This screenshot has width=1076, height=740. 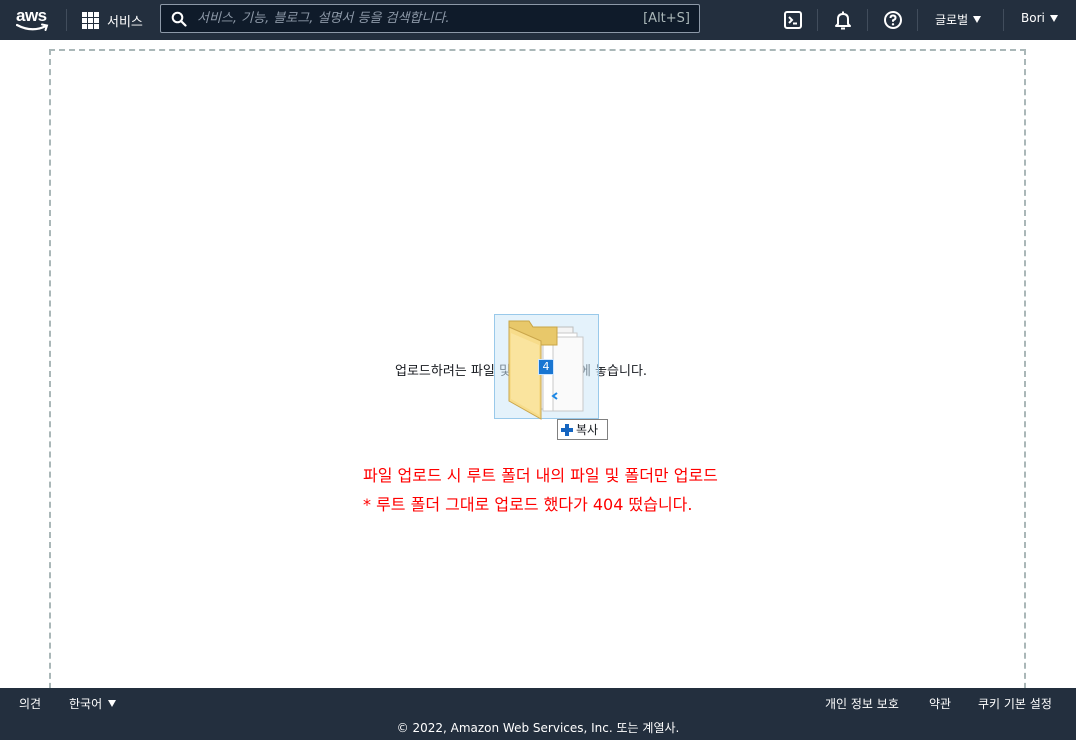 I want to click on language-label: 한국어, so click(x=86, y=704).